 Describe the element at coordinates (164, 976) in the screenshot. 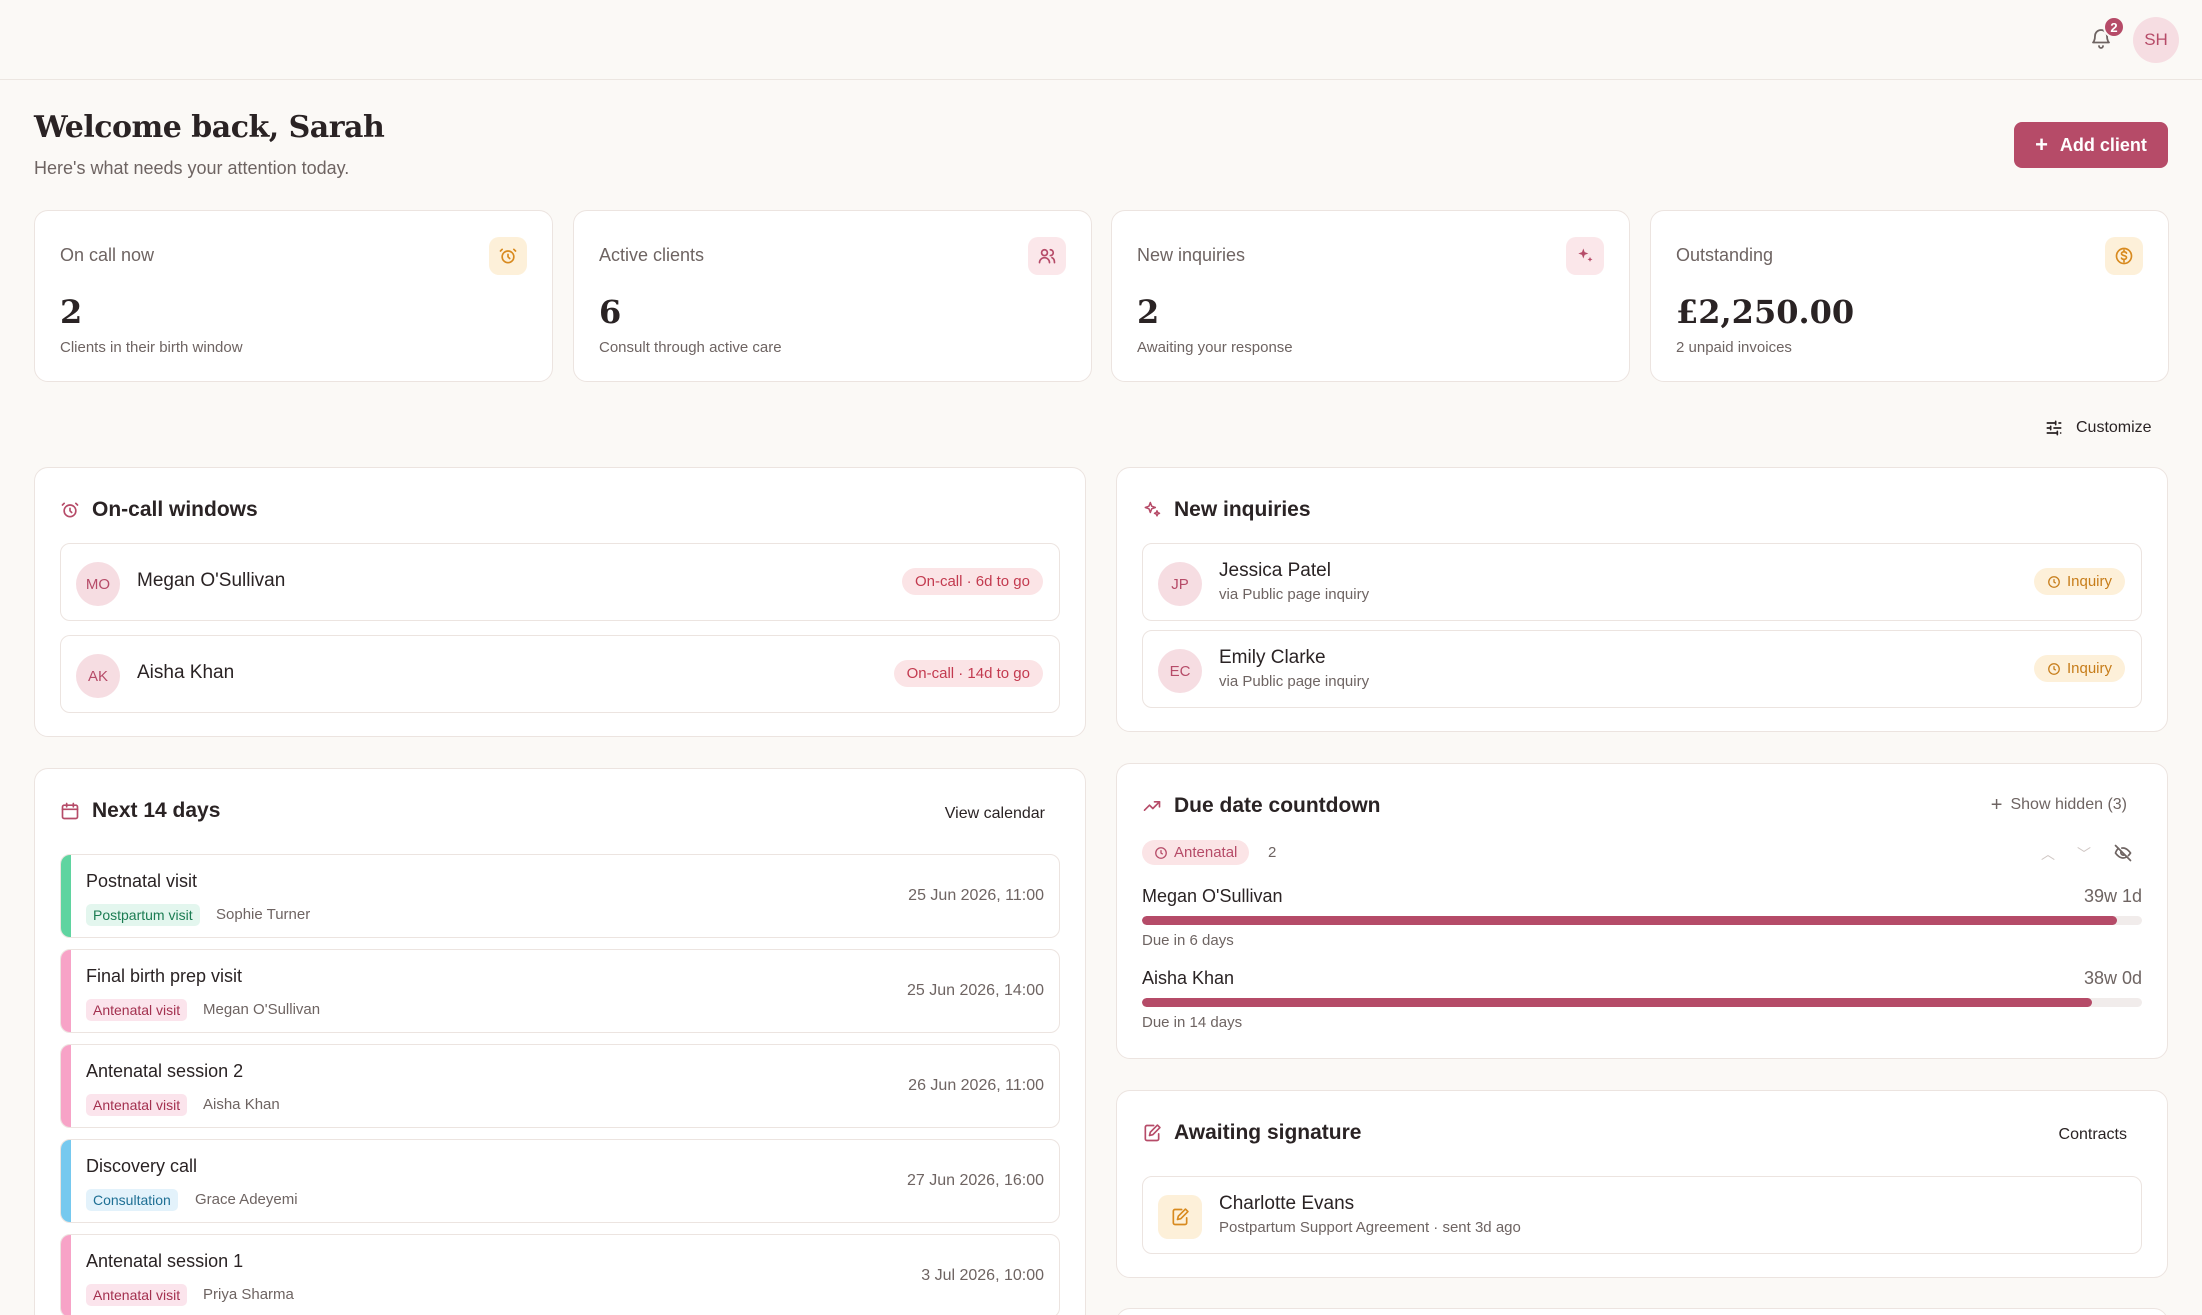

I see `event-title: Final birth prep visit` at that location.